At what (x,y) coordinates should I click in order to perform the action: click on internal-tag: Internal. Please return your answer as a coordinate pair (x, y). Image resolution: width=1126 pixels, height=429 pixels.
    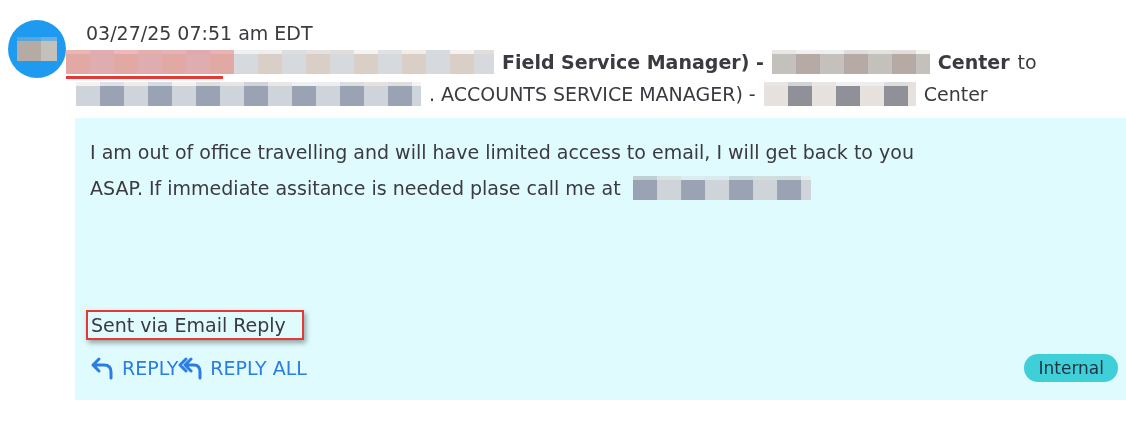
    Looking at the image, I should click on (1071, 368).